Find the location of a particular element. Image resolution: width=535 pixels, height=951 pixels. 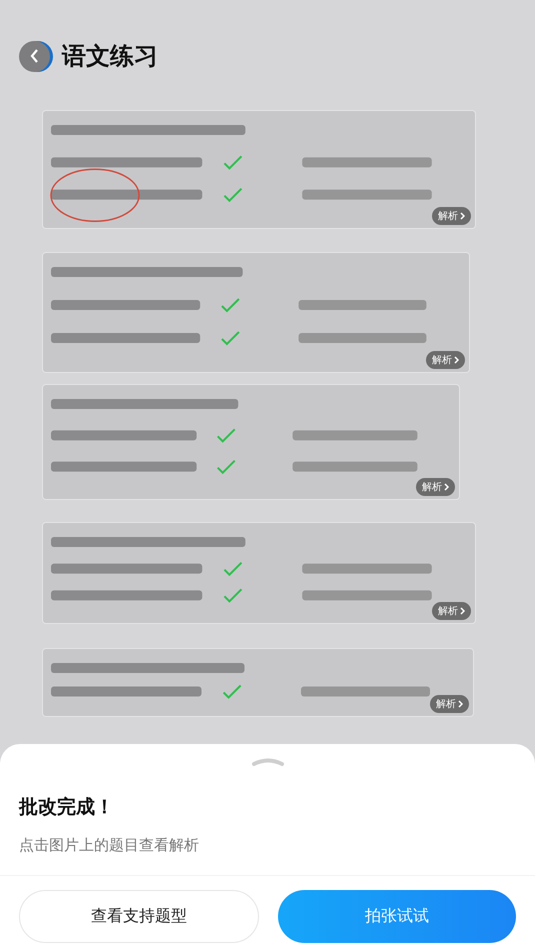

sheet-title: 批改完成！ is located at coordinates (67, 807).